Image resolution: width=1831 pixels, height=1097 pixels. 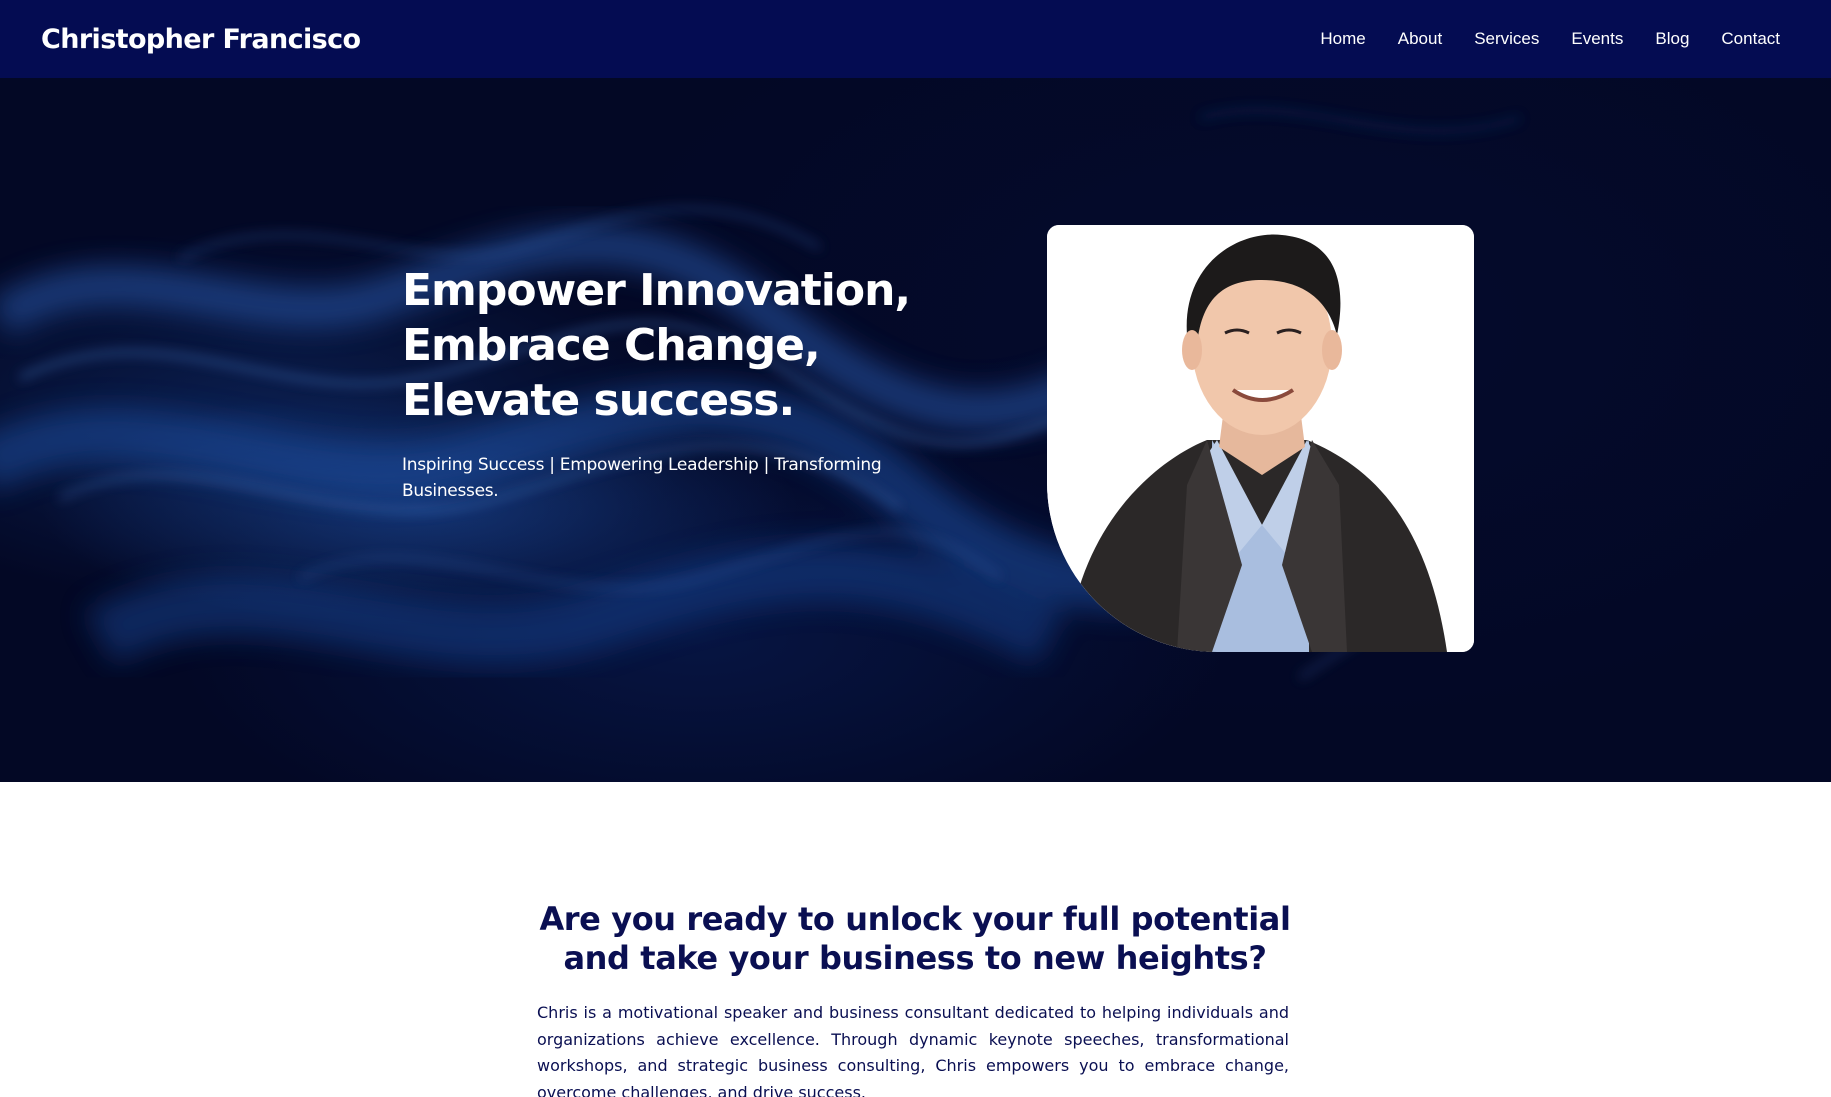 What do you see at coordinates (1420, 39) in the screenshot?
I see `nav-about-link: About` at bounding box center [1420, 39].